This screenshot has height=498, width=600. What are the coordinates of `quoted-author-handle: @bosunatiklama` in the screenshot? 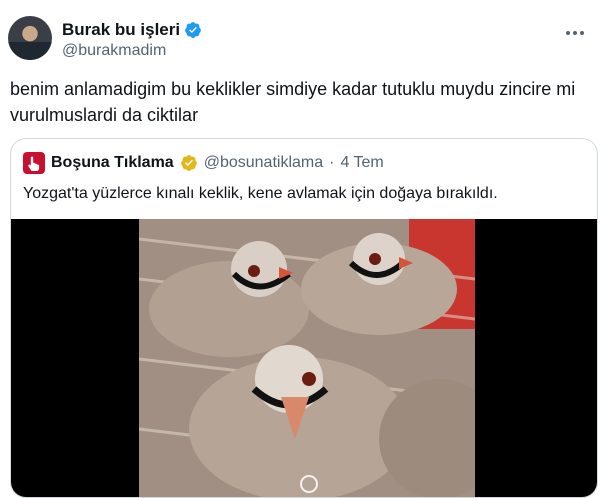 It's located at (263, 163).